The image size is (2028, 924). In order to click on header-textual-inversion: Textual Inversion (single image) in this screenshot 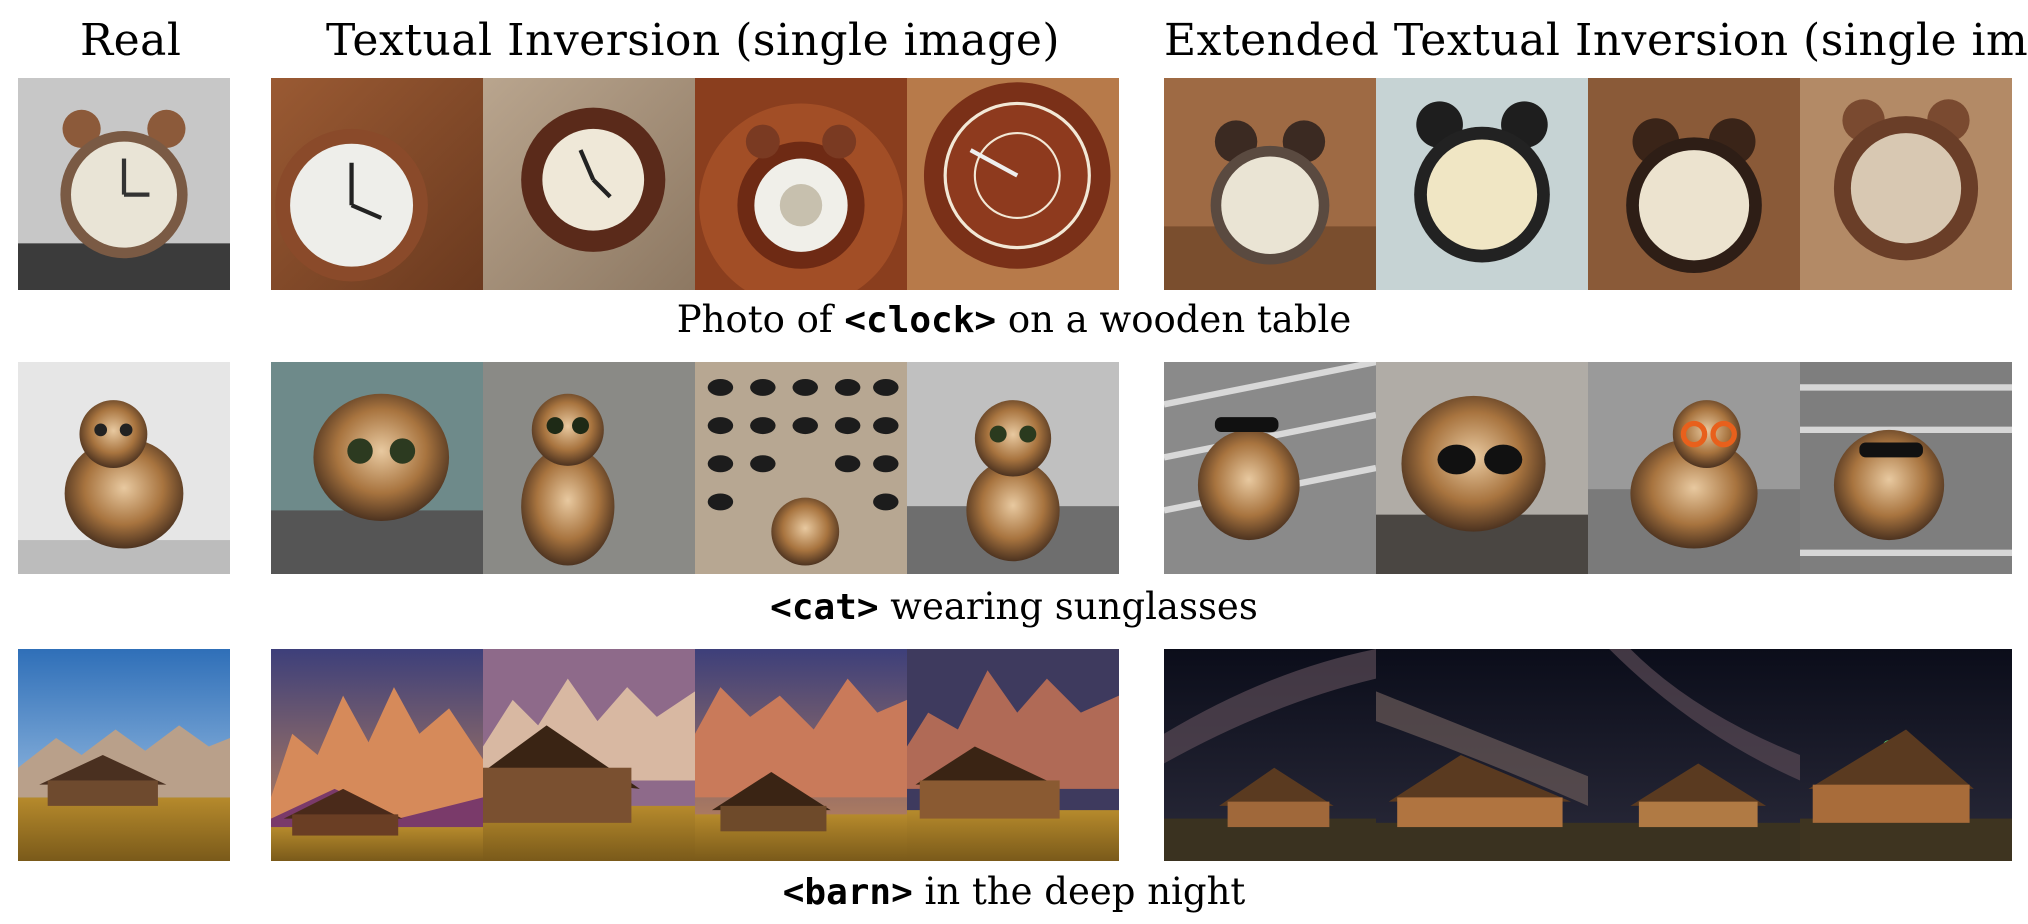, I will do `click(693, 40)`.